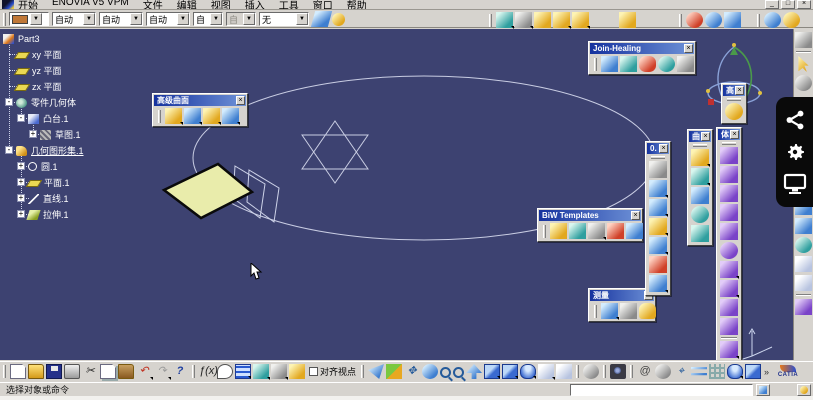 This screenshot has height=400, width=813. Describe the element at coordinates (729, 350) in the screenshot. I see `volume-icon` at that location.